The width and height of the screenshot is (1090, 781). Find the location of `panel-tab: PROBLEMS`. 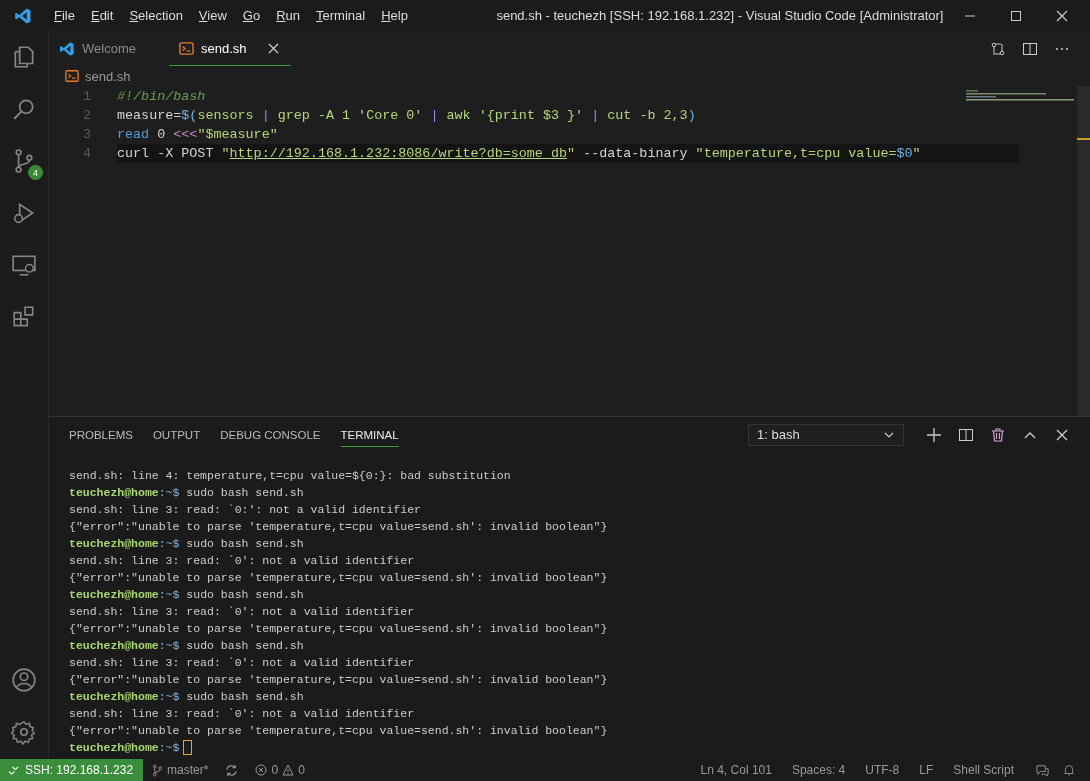

panel-tab: PROBLEMS is located at coordinates (101, 434).